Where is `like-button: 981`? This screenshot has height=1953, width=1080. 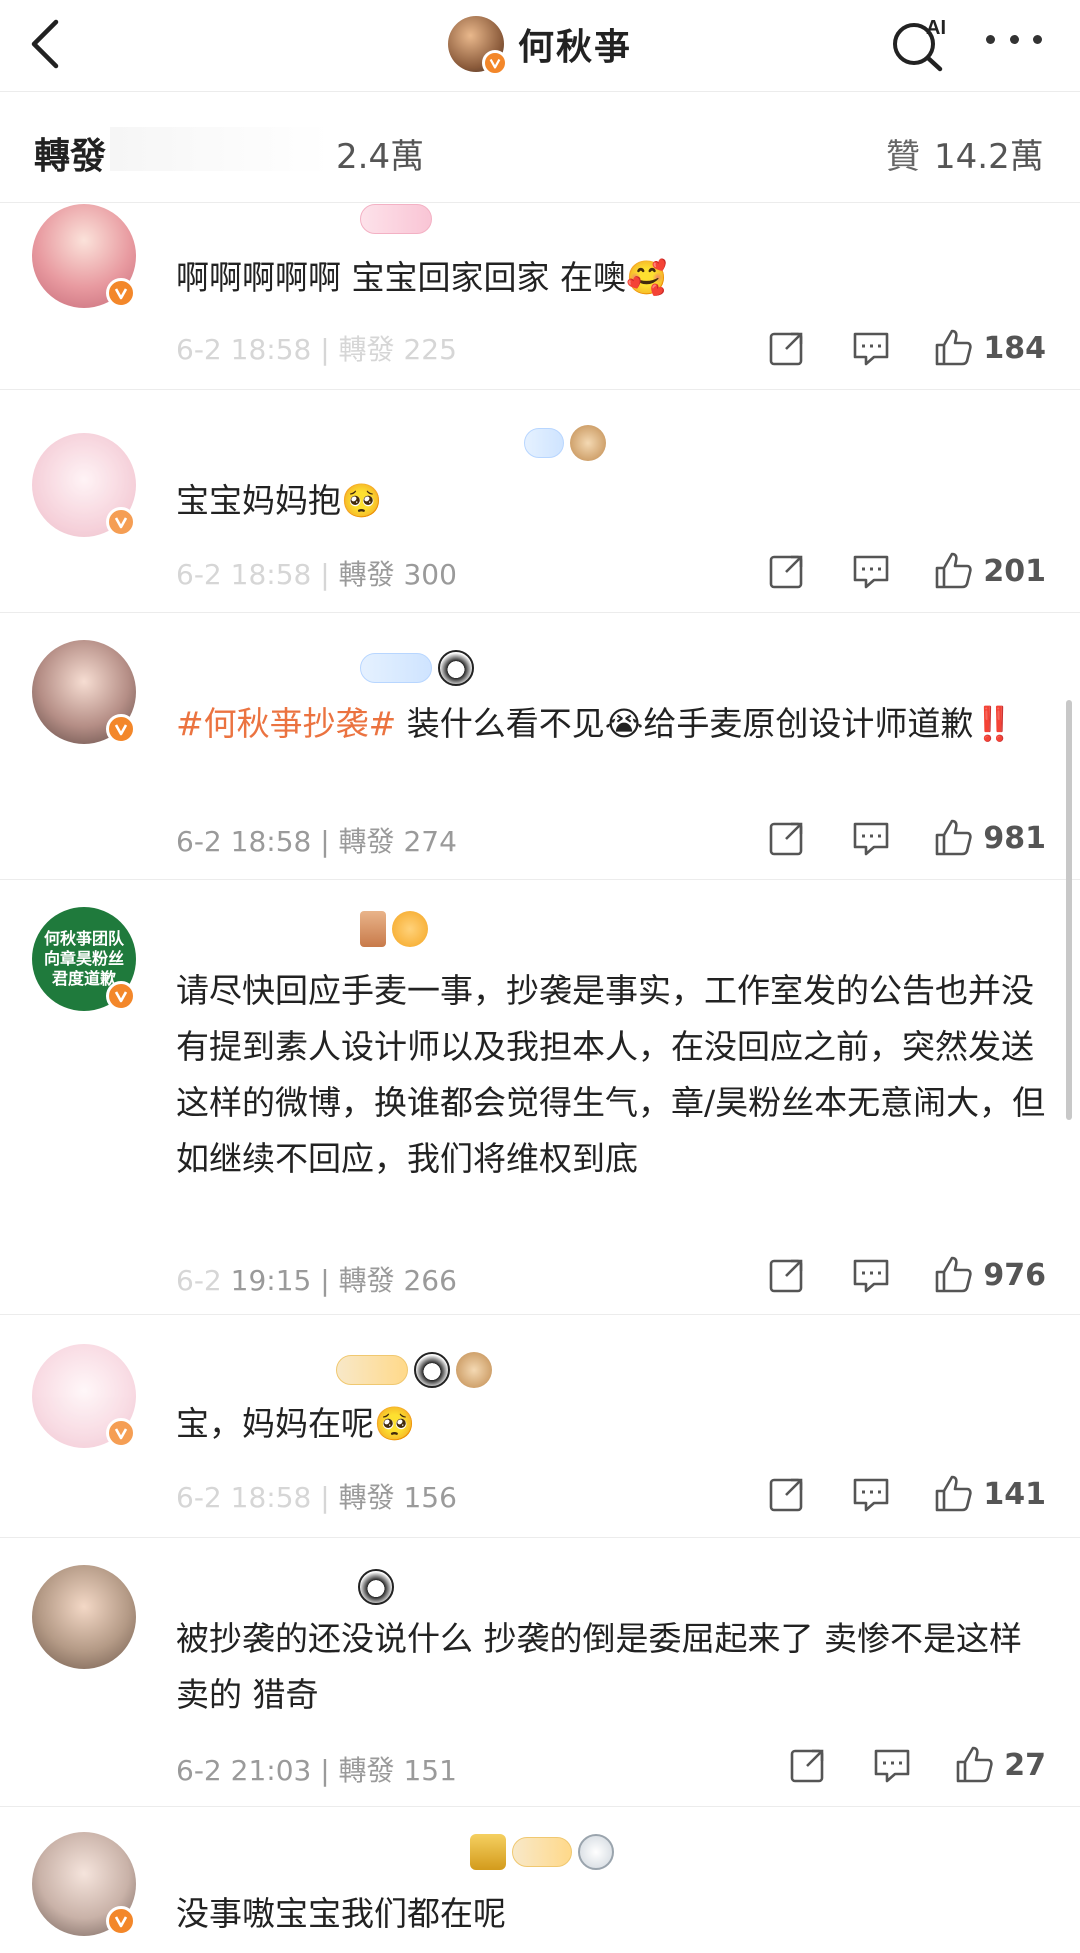 like-button: 981 is located at coordinates (989, 838).